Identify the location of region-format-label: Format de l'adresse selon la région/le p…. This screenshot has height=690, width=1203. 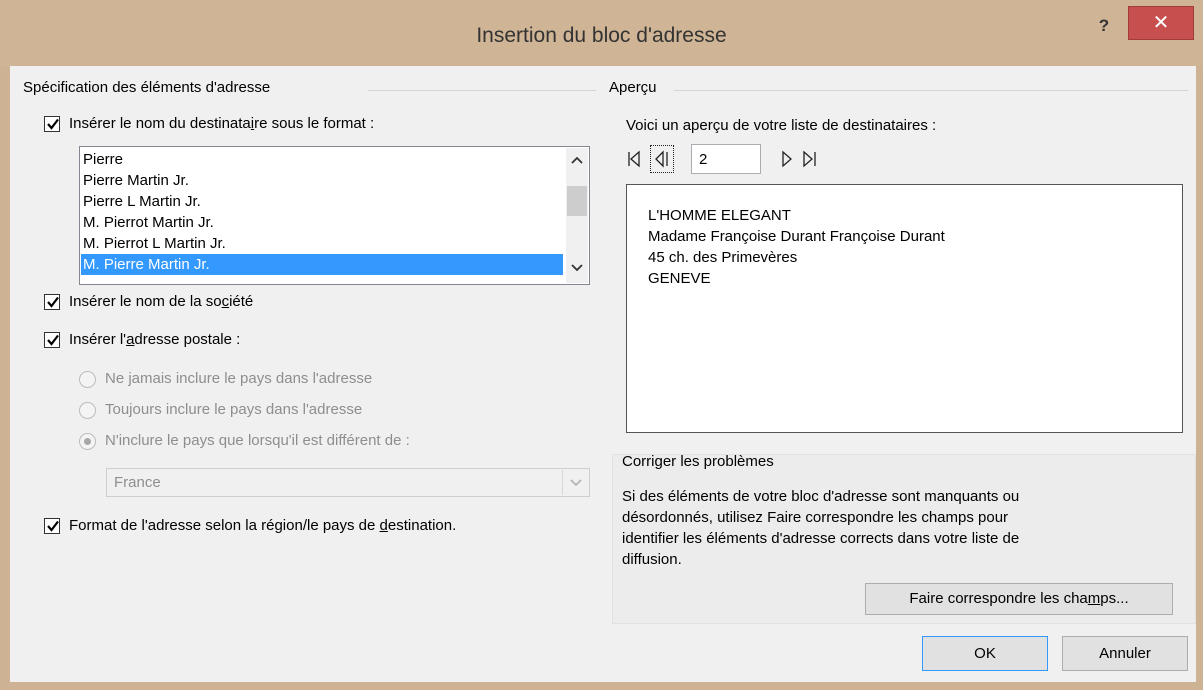
(263, 525).